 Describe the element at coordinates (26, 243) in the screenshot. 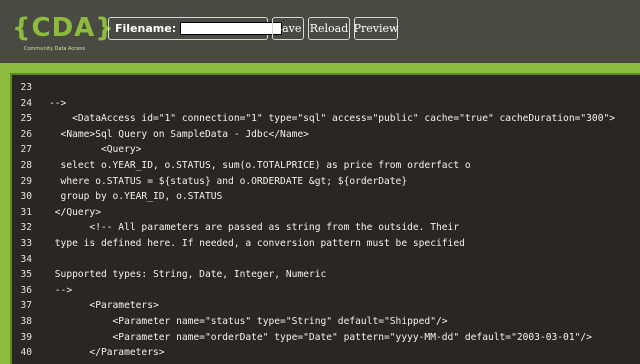

I see `line-number: 33` at that location.